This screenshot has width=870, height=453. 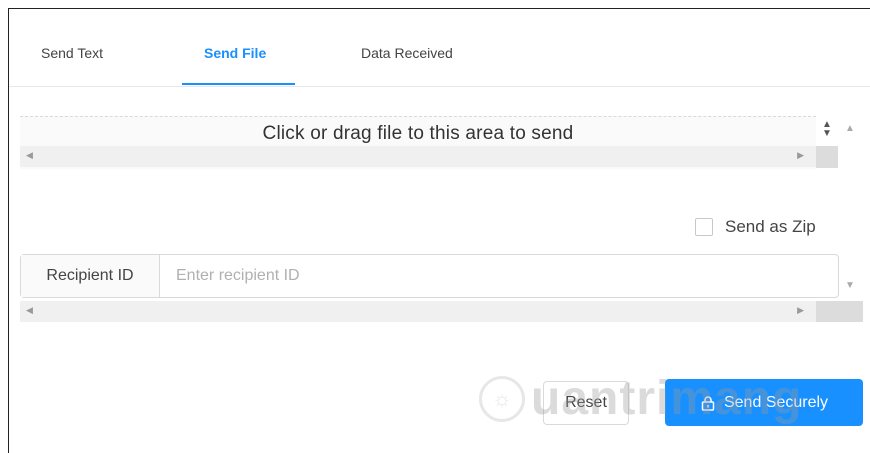 I want to click on bulb-watermark-icon: ☼, so click(x=502, y=398).